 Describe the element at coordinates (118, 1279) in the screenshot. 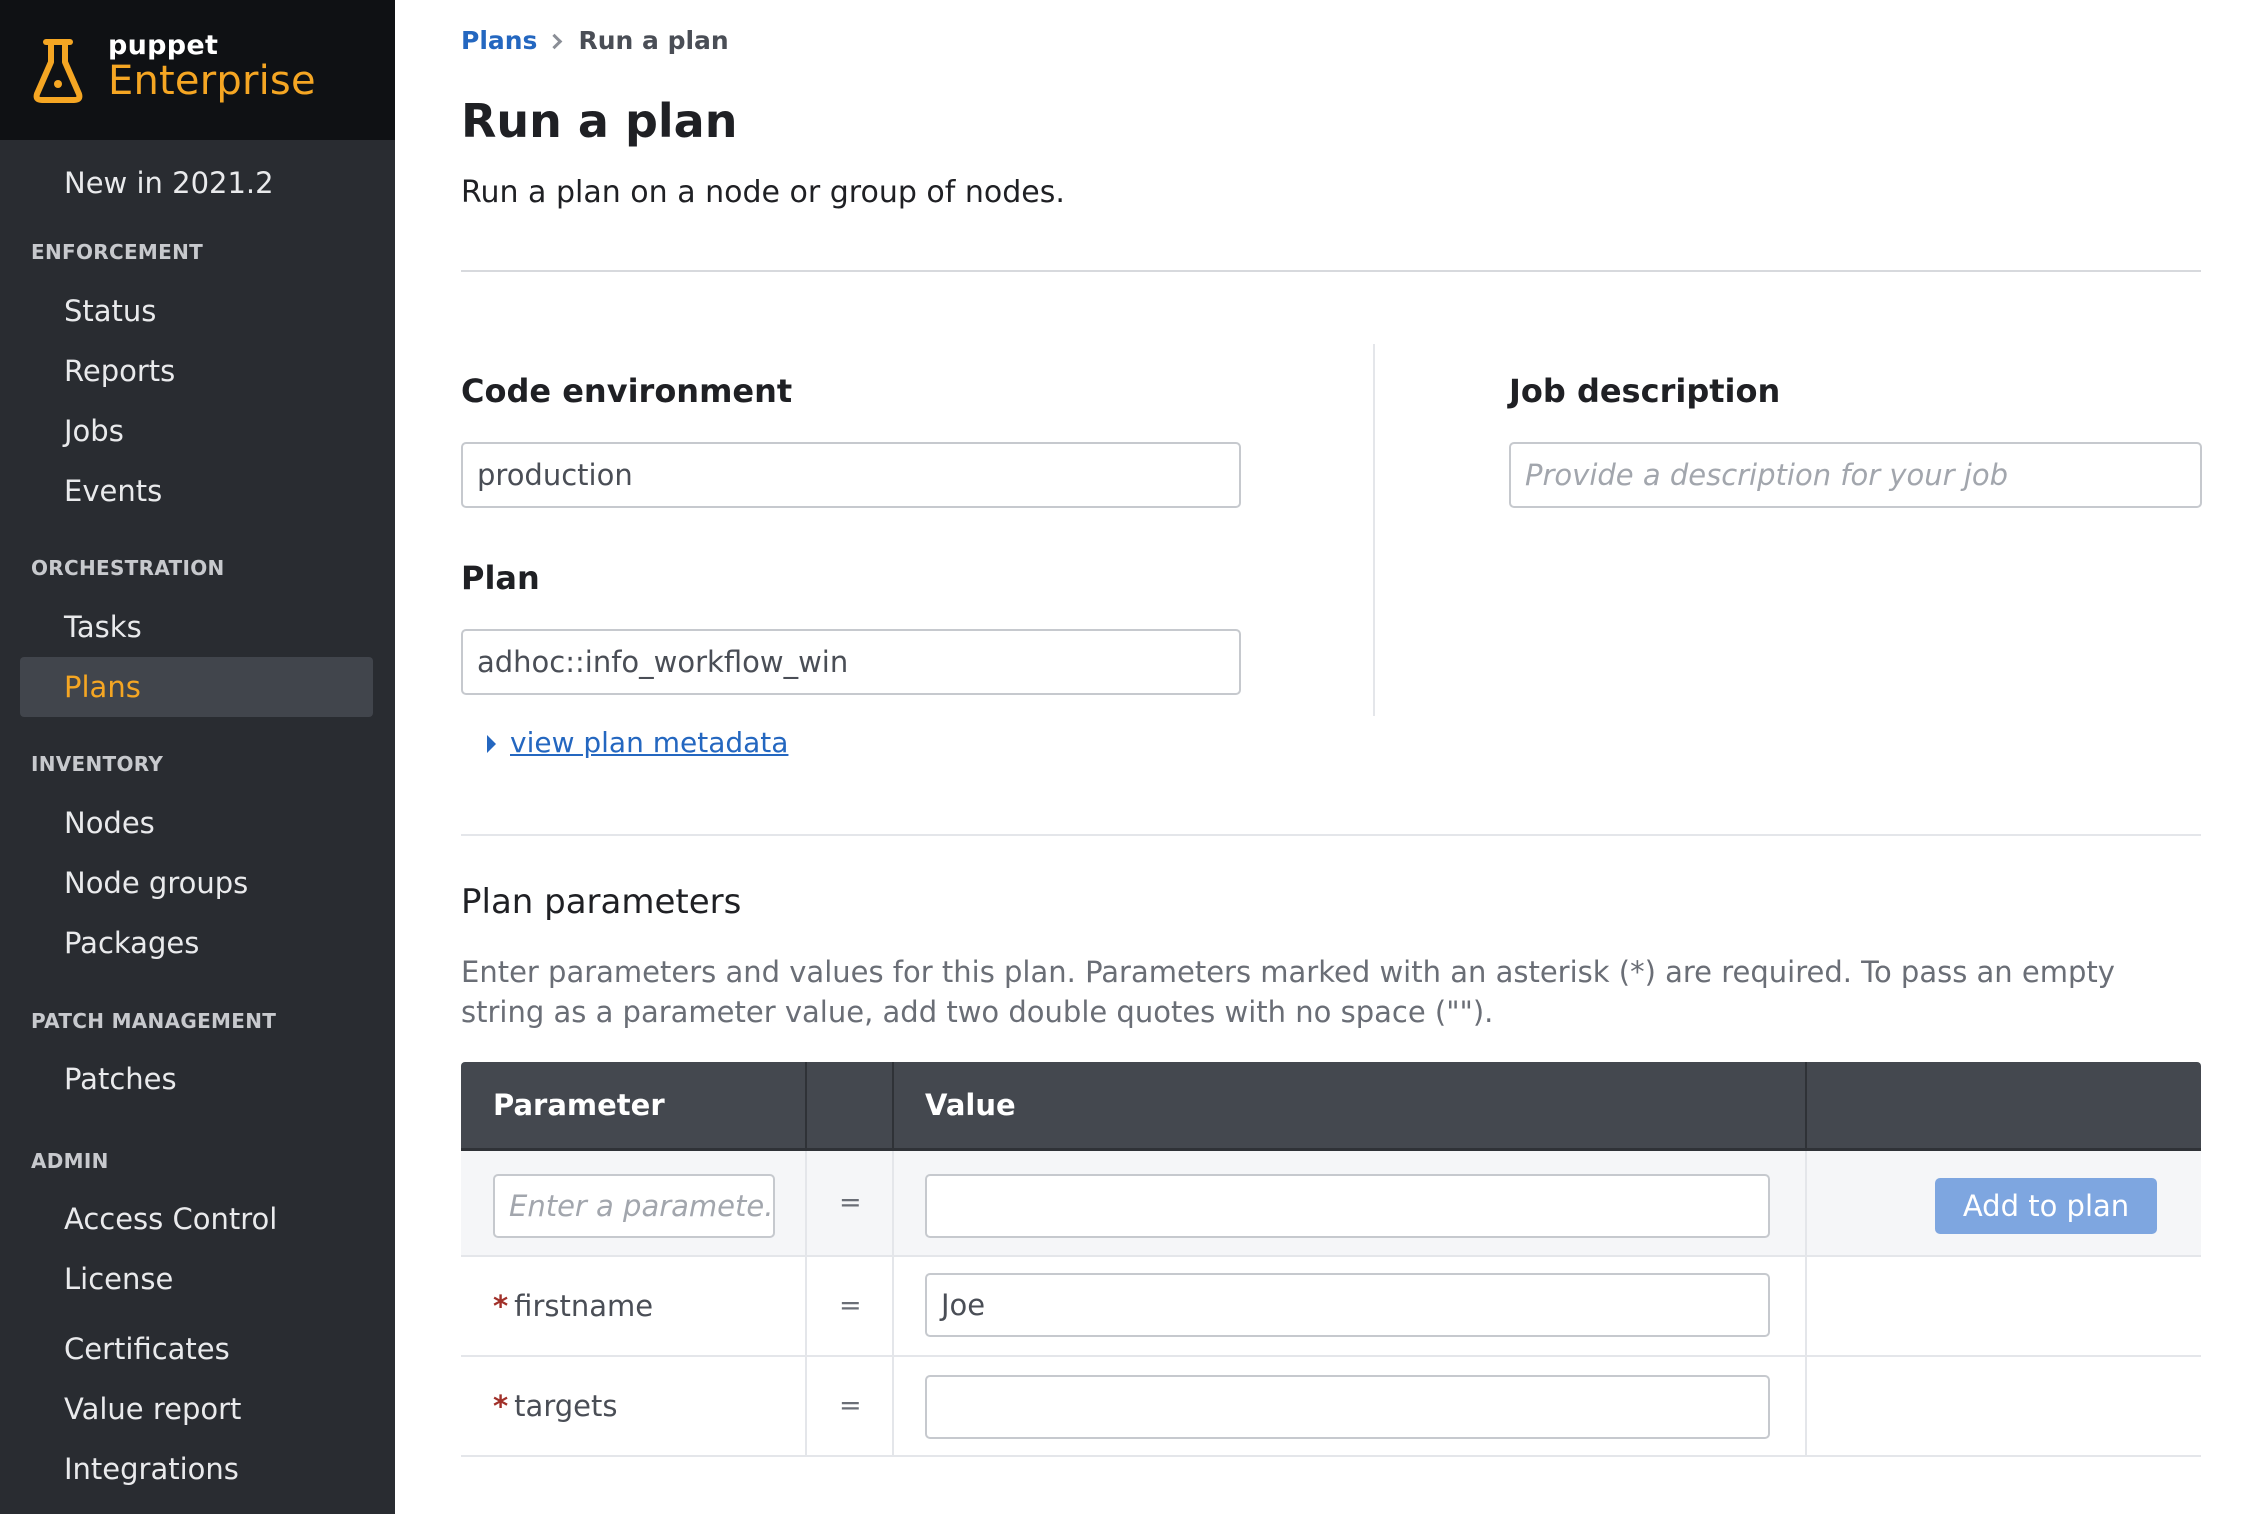

I see `sidebar-item-license: License` at that location.